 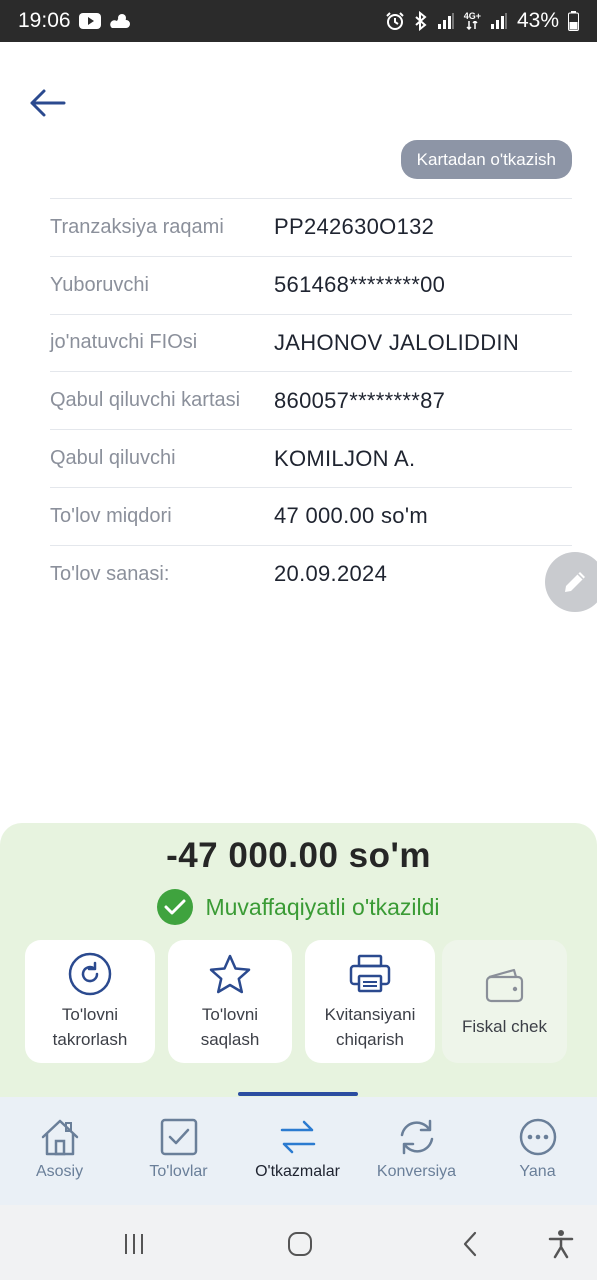 I want to click on action-label-line2: chiqarish, so click(x=370, y=1039).